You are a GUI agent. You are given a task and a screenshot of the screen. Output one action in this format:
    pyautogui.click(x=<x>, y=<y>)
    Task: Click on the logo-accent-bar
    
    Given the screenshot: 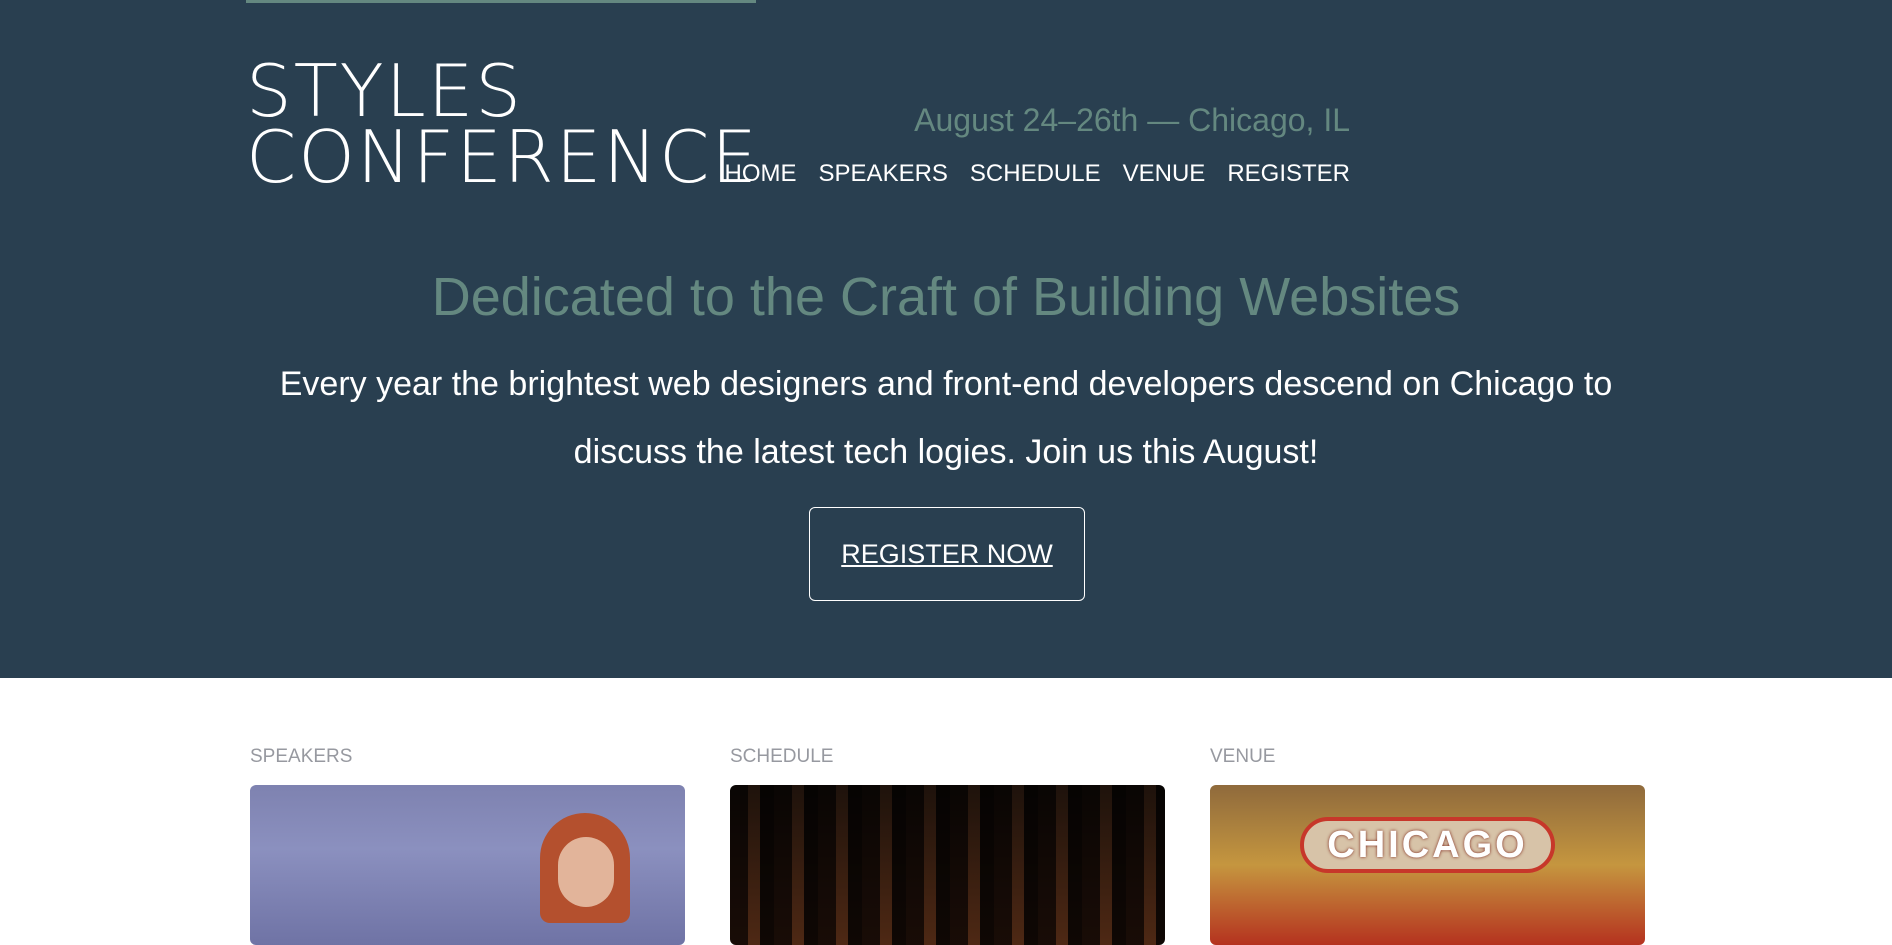 What is the action you would take?
    pyautogui.click(x=501, y=1)
    